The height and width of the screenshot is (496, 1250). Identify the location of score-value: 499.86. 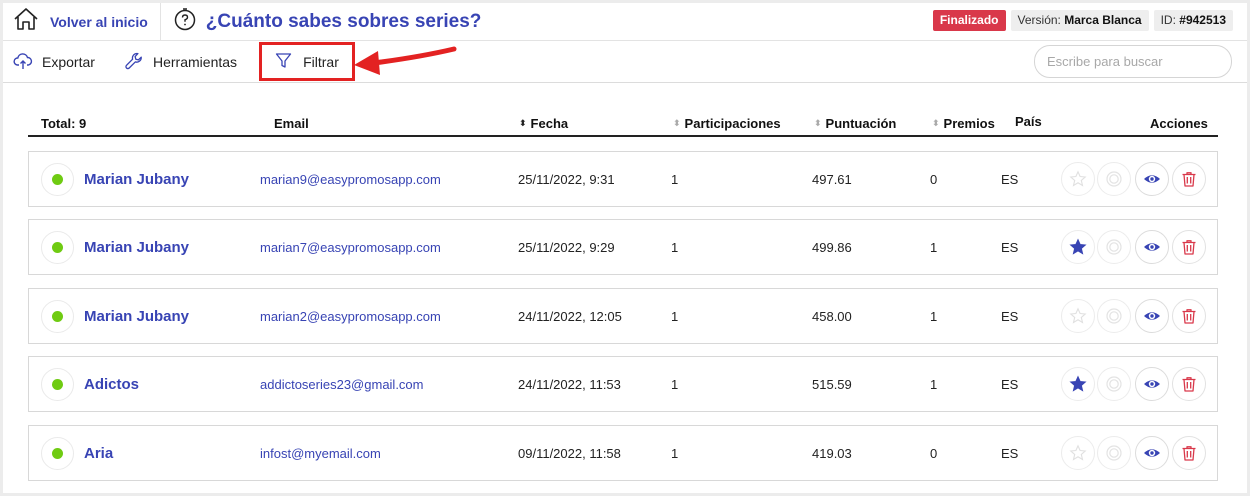
(832, 247).